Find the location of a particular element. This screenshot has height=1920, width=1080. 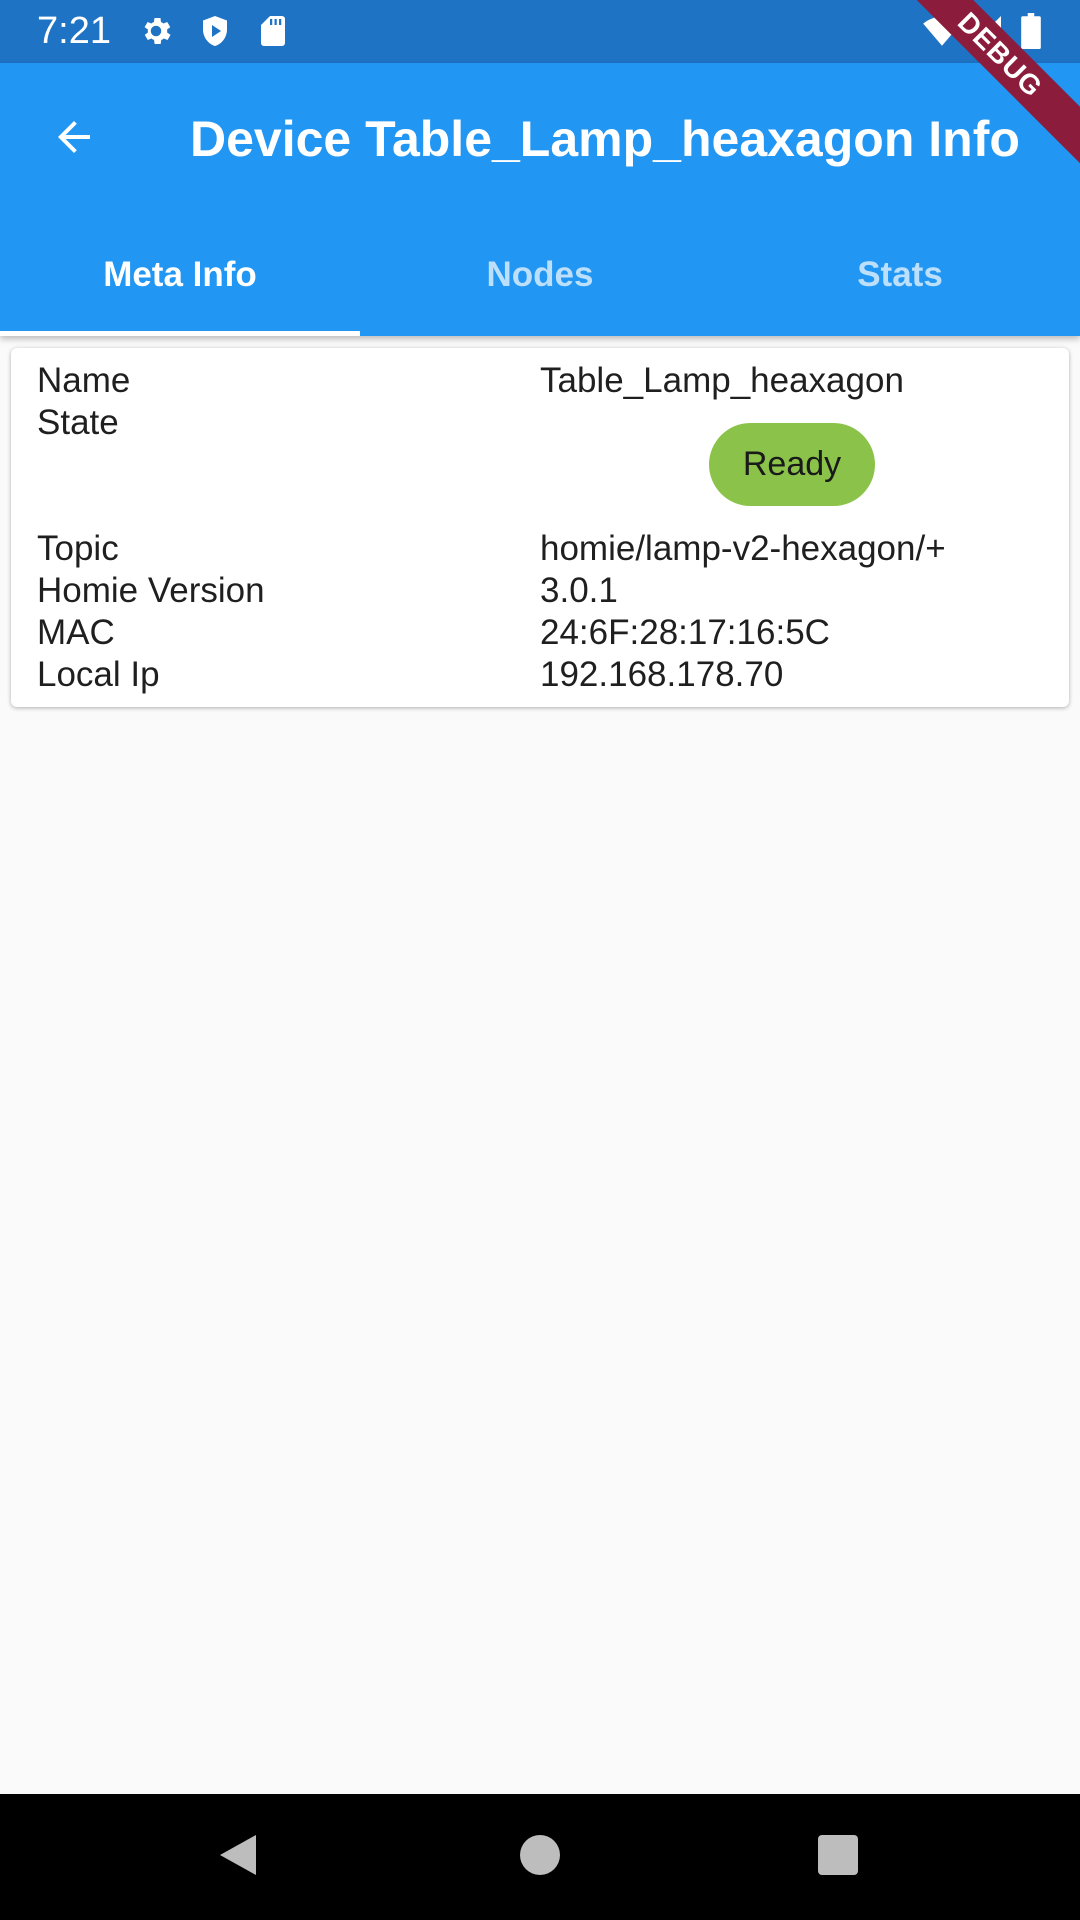

tab-label: Meta Info is located at coordinates (180, 274).